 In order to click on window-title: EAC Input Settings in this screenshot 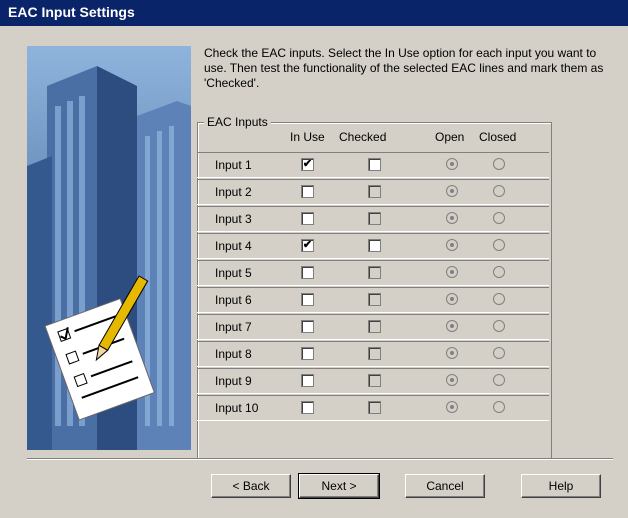, I will do `click(71, 12)`.